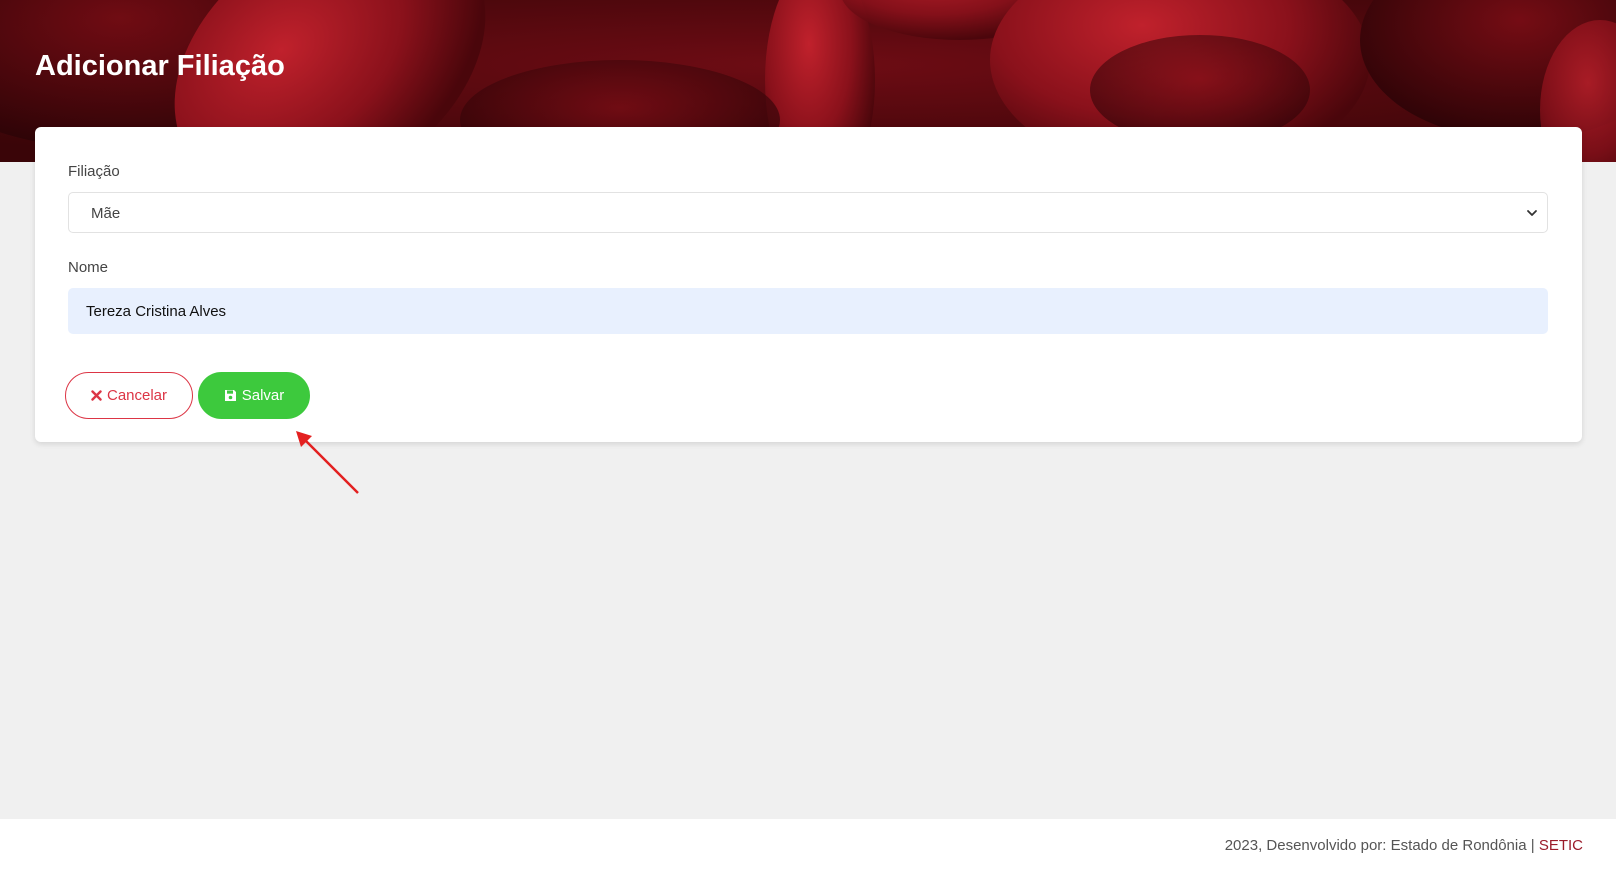 The height and width of the screenshot is (875, 1616). What do you see at coordinates (230, 395) in the screenshot?
I see `floppy-disk-icon` at bounding box center [230, 395].